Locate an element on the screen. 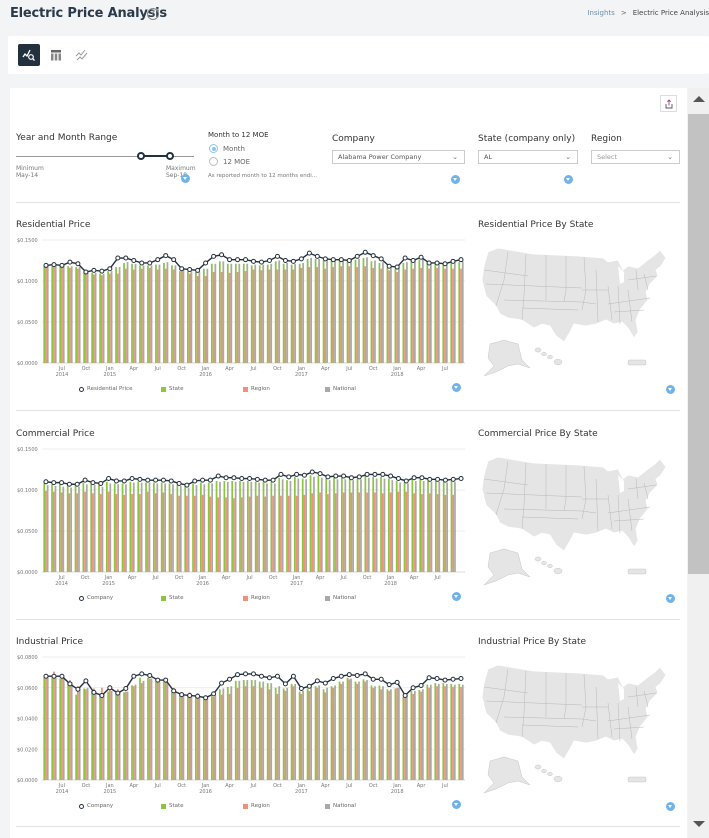 The width and height of the screenshot is (709, 838). chart-filter-icon is located at coordinates (456, 387).